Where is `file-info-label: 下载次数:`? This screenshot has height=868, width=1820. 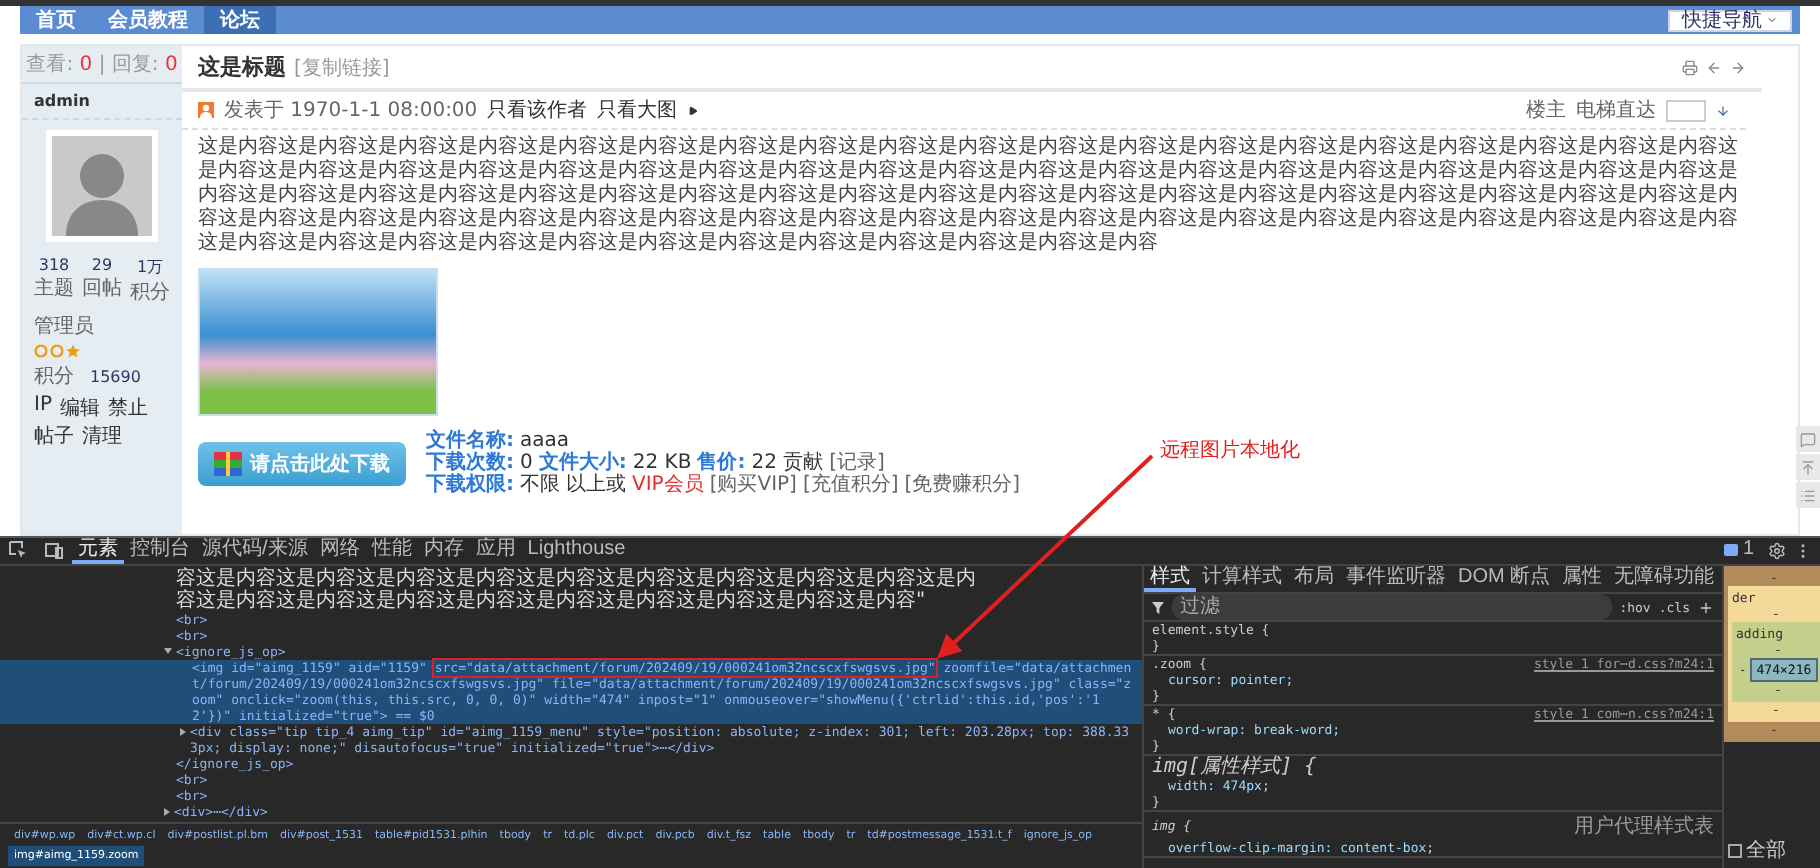
file-info-label: 下载次数: is located at coordinates (470, 463).